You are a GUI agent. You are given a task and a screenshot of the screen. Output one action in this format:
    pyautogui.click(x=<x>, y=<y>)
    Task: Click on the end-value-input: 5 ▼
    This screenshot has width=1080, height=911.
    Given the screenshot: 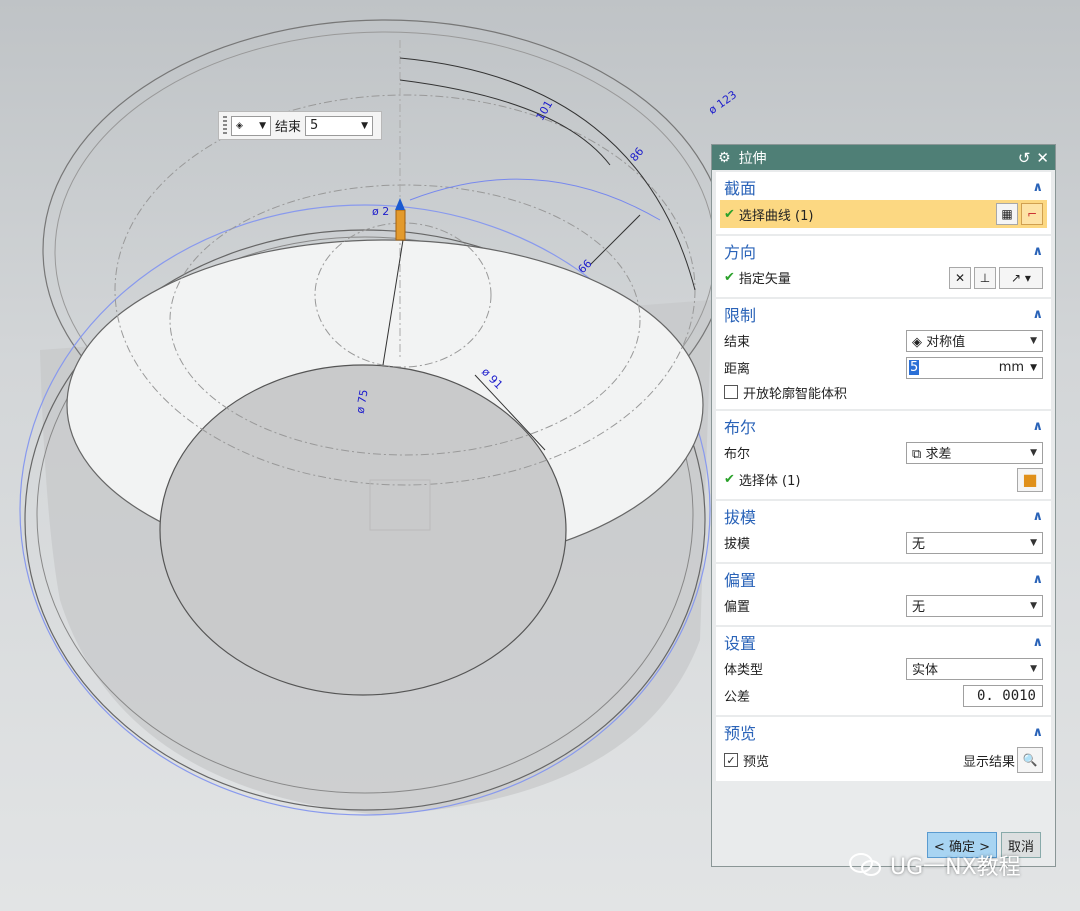 What is the action you would take?
    pyautogui.click(x=339, y=125)
    